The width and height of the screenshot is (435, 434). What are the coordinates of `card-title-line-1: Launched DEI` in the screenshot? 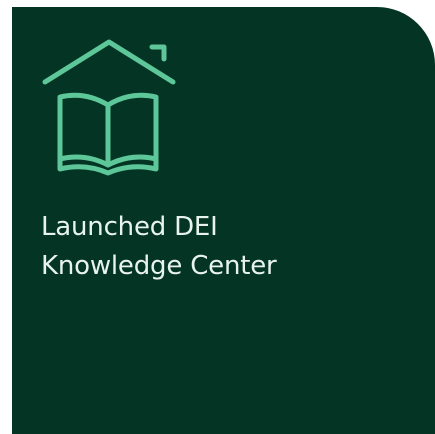 It's located at (129, 227).